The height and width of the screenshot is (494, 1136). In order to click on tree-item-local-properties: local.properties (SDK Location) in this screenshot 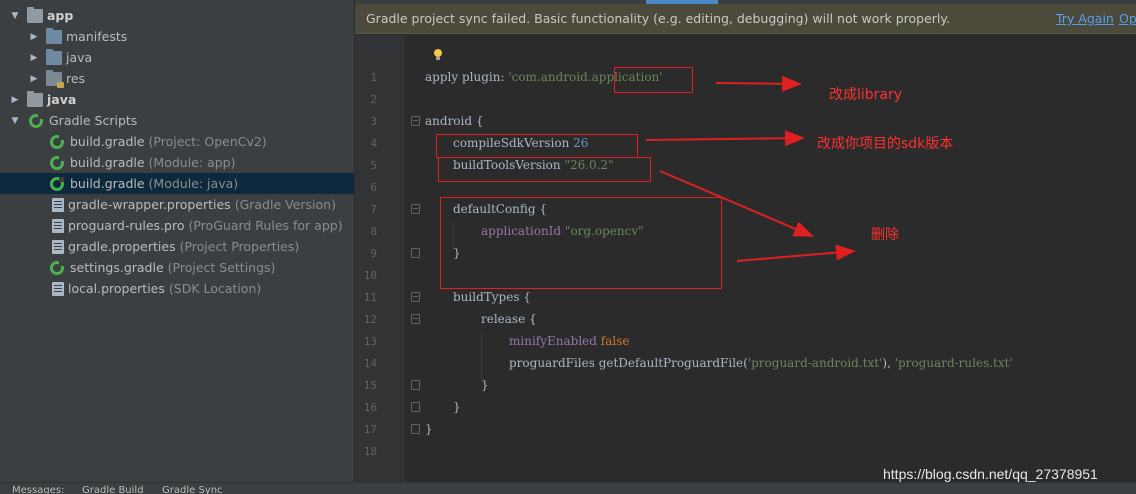, I will do `click(177, 288)`.